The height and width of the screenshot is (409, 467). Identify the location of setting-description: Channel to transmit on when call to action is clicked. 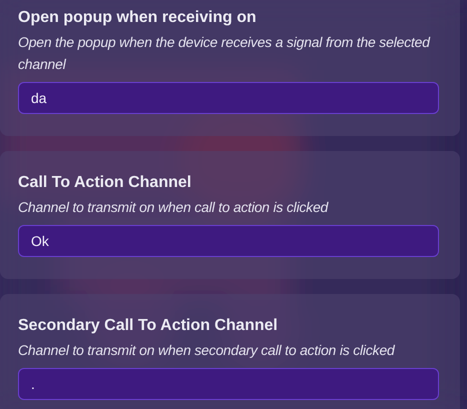
(174, 207).